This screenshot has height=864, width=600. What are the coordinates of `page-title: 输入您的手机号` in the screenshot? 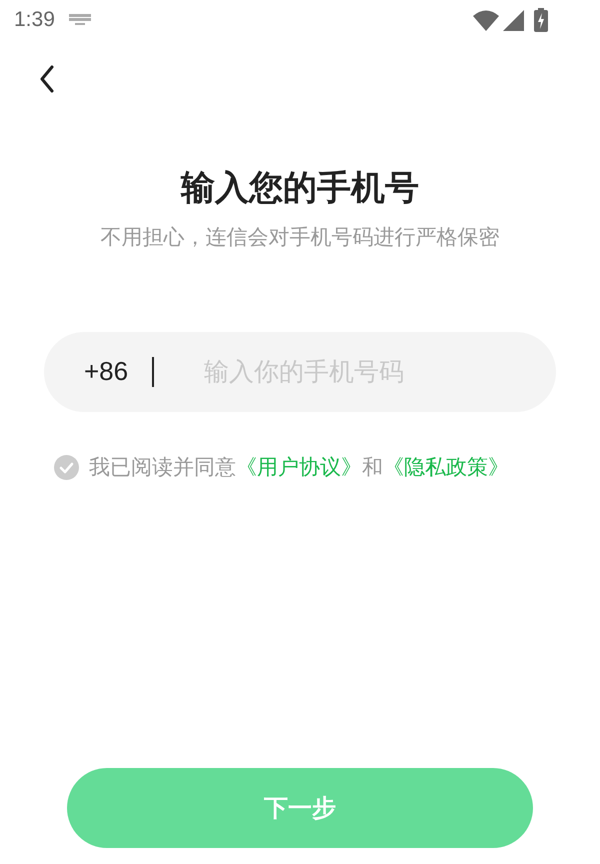 It's located at (300, 188).